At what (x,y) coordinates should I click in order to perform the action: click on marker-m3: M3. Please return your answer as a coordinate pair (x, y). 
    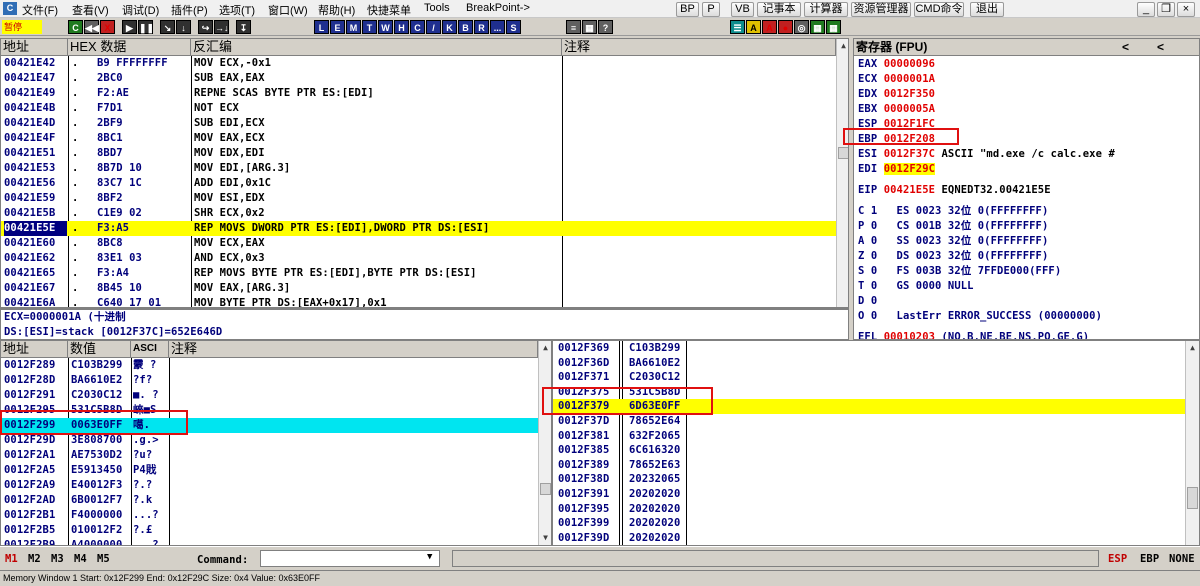
    Looking at the image, I should click on (57, 559).